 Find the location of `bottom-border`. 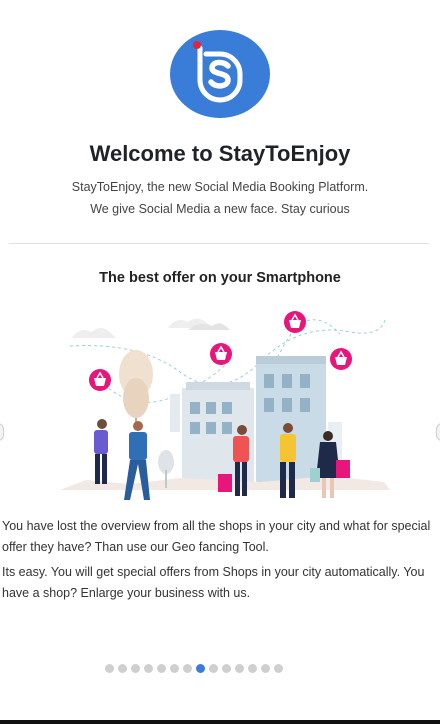

bottom-border is located at coordinates (220, 722).